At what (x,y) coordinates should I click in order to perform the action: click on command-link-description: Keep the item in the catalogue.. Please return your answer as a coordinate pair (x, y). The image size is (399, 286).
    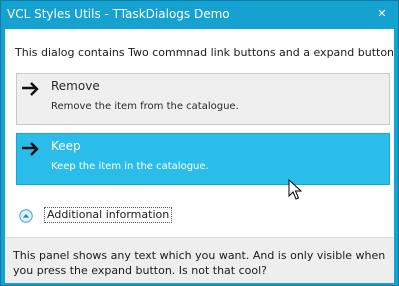
    Looking at the image, I should click on (130, 166).